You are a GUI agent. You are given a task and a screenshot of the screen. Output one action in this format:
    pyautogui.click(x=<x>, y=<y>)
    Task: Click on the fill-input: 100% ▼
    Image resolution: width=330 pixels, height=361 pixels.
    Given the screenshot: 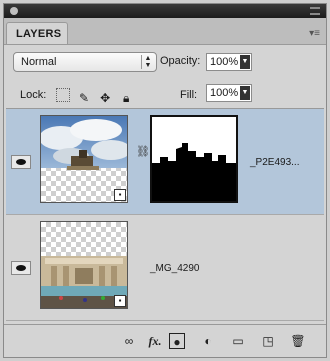 What is the action you would take?
    pyautogui.click(x=229, y=93)
    